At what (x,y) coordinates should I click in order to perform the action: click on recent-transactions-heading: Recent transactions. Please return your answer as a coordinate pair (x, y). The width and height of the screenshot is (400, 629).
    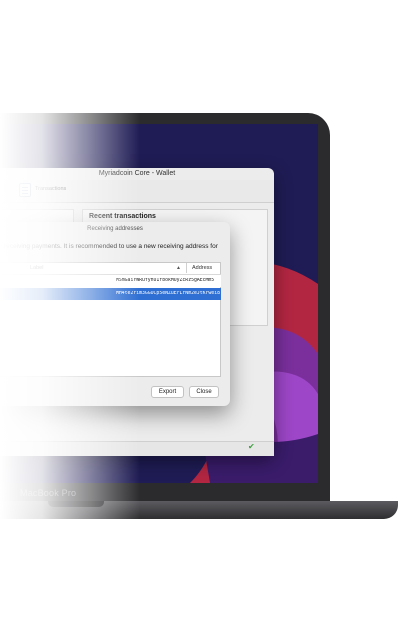
    Looking at the image, I should click on (122, 216).